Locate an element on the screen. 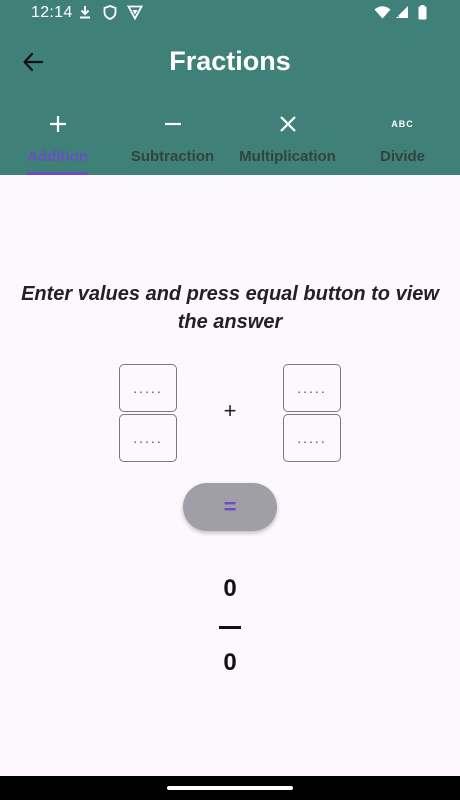 This screenshot has height=800, width=460. shield-icon is located at coordinates (110, 12).